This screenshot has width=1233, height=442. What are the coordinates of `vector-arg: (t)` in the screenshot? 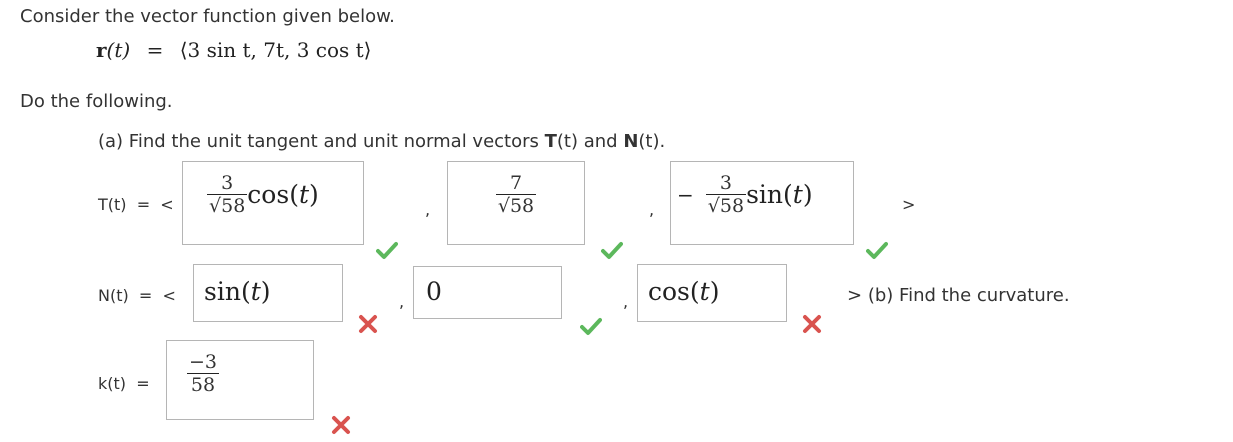 It's located at (118, 50).